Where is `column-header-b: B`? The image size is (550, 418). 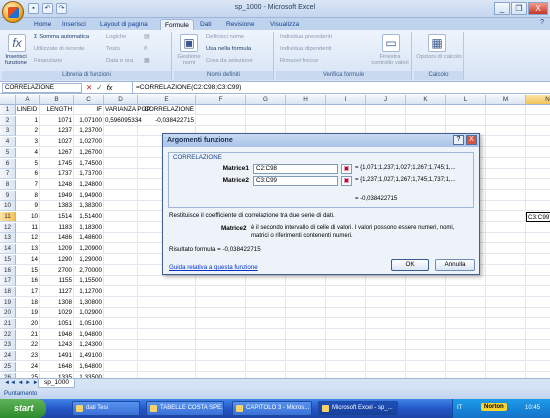
column-header-b: B is located at coordinates (57, 100).